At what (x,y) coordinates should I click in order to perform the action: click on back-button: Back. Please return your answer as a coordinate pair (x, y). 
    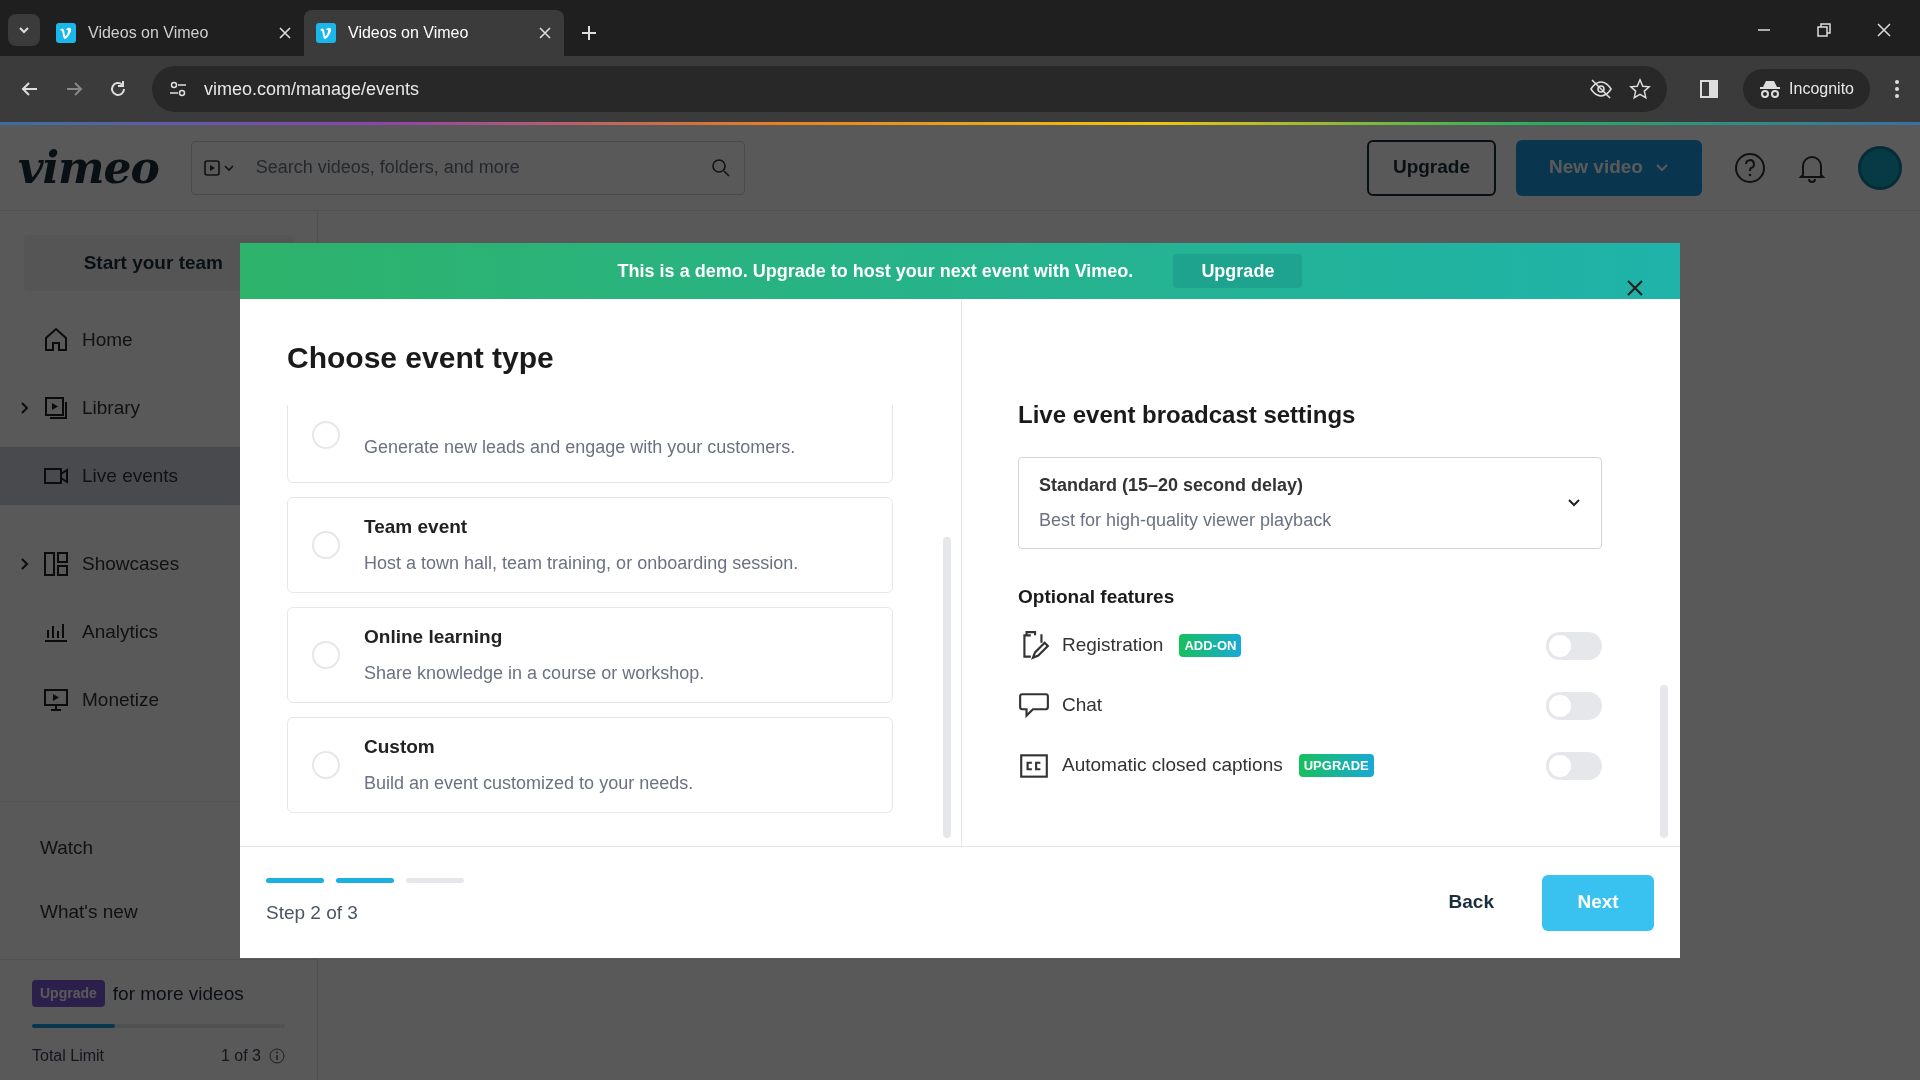
    Looking at the image, I should click on (1471, 902).